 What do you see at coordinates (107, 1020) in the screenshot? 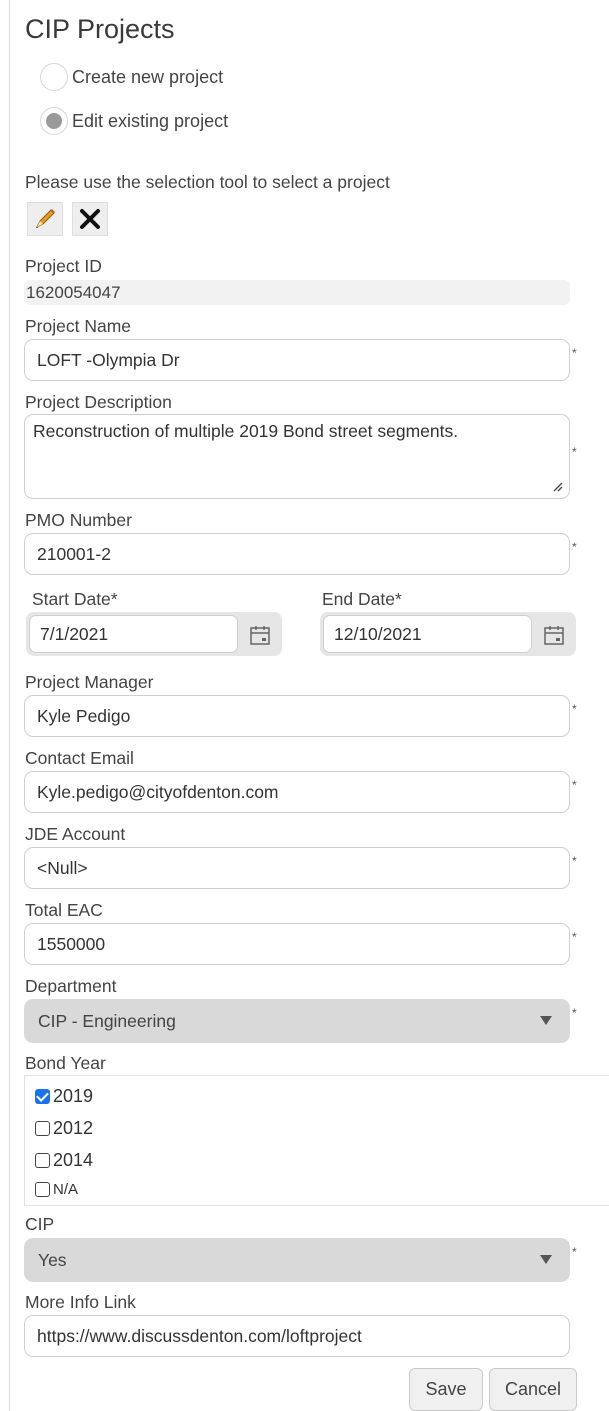
I see `department-selected-value: CIP - Engineering` at bounding box center [107, 1020].